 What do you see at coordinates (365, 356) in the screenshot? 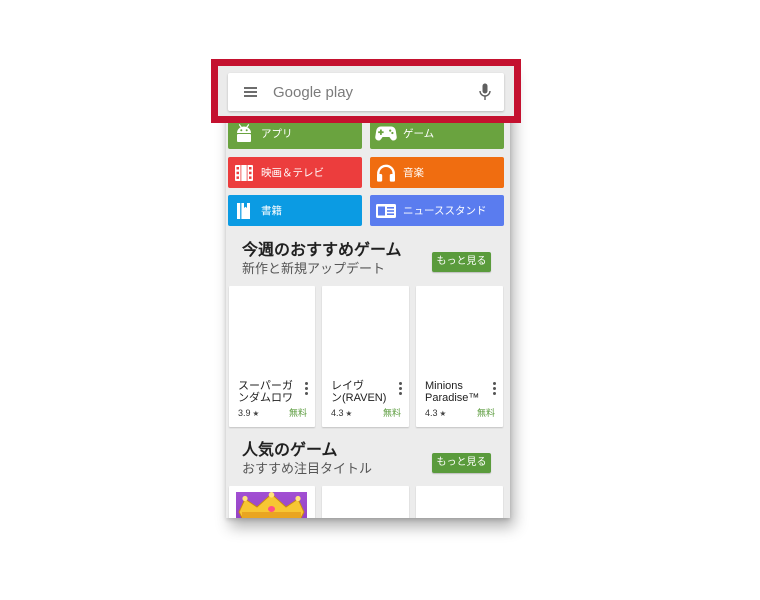
I see `app-card: レイヴ ン(RAVEN) 4.3 無料` at bounding box center [365, 356].